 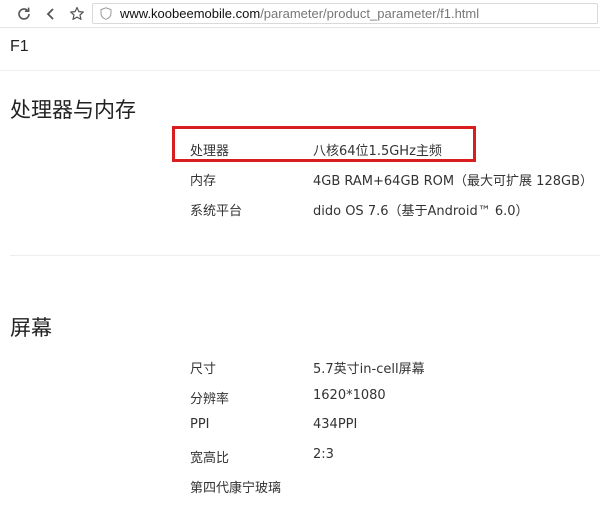 I want to click on param-row-aspect-ratio: 宽高比 2:3, so click(x=390, y=455).